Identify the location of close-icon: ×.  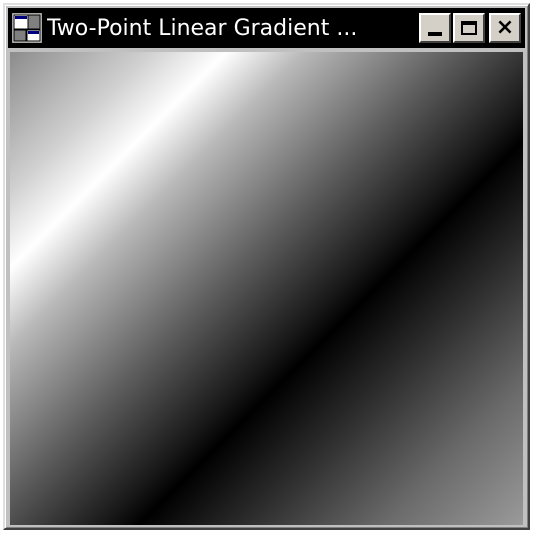
(505, 27).